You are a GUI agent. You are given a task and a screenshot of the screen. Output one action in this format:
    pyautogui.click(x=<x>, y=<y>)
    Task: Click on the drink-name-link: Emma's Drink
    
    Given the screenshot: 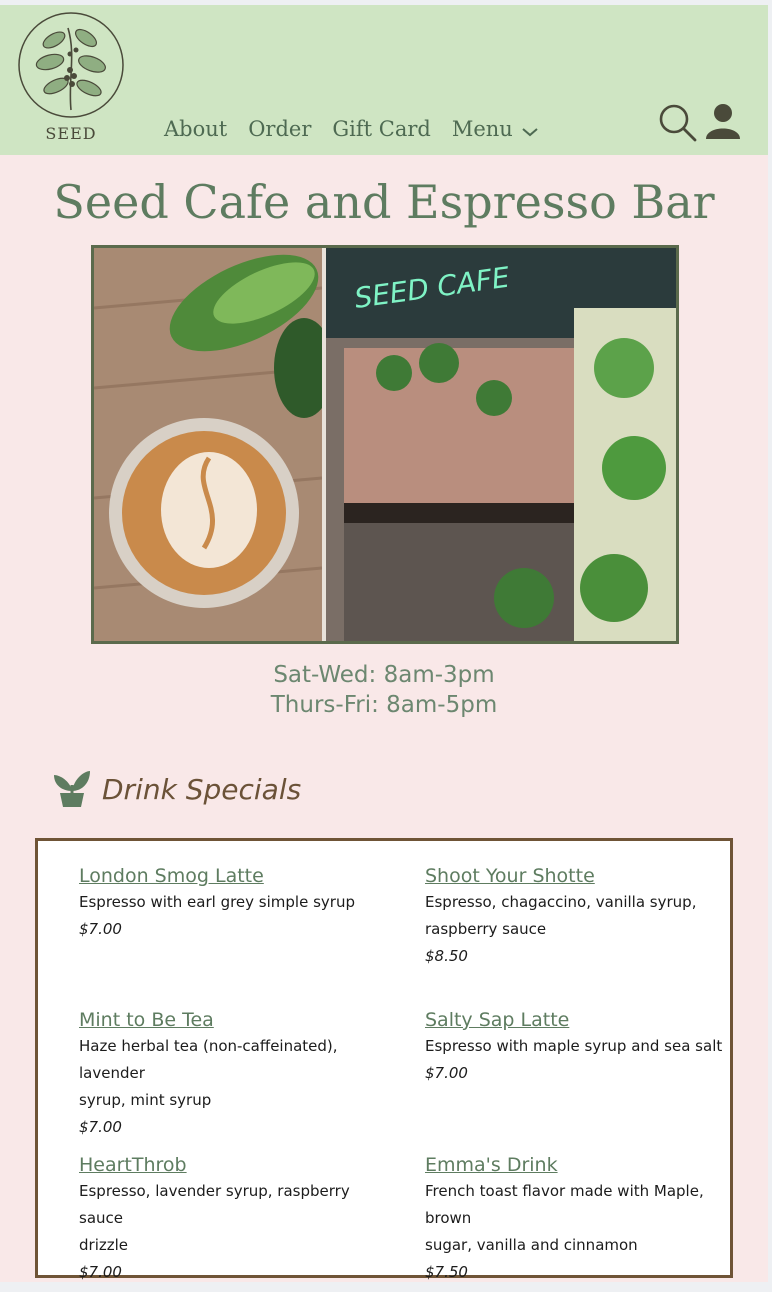 What is the action you would take?
    pyautogui.click(x=491, y=1165)
    